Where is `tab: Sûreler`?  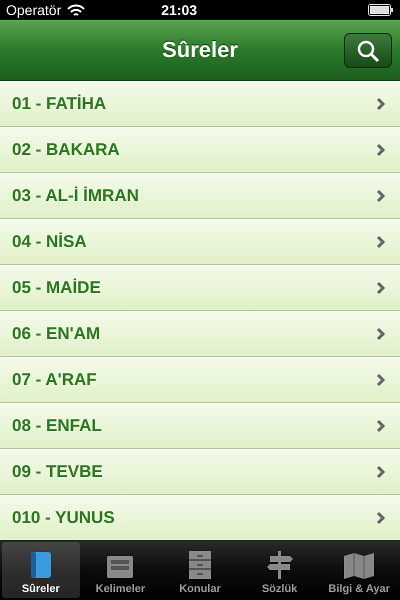
tab: Sûreler is located at coordinates (41, 570).